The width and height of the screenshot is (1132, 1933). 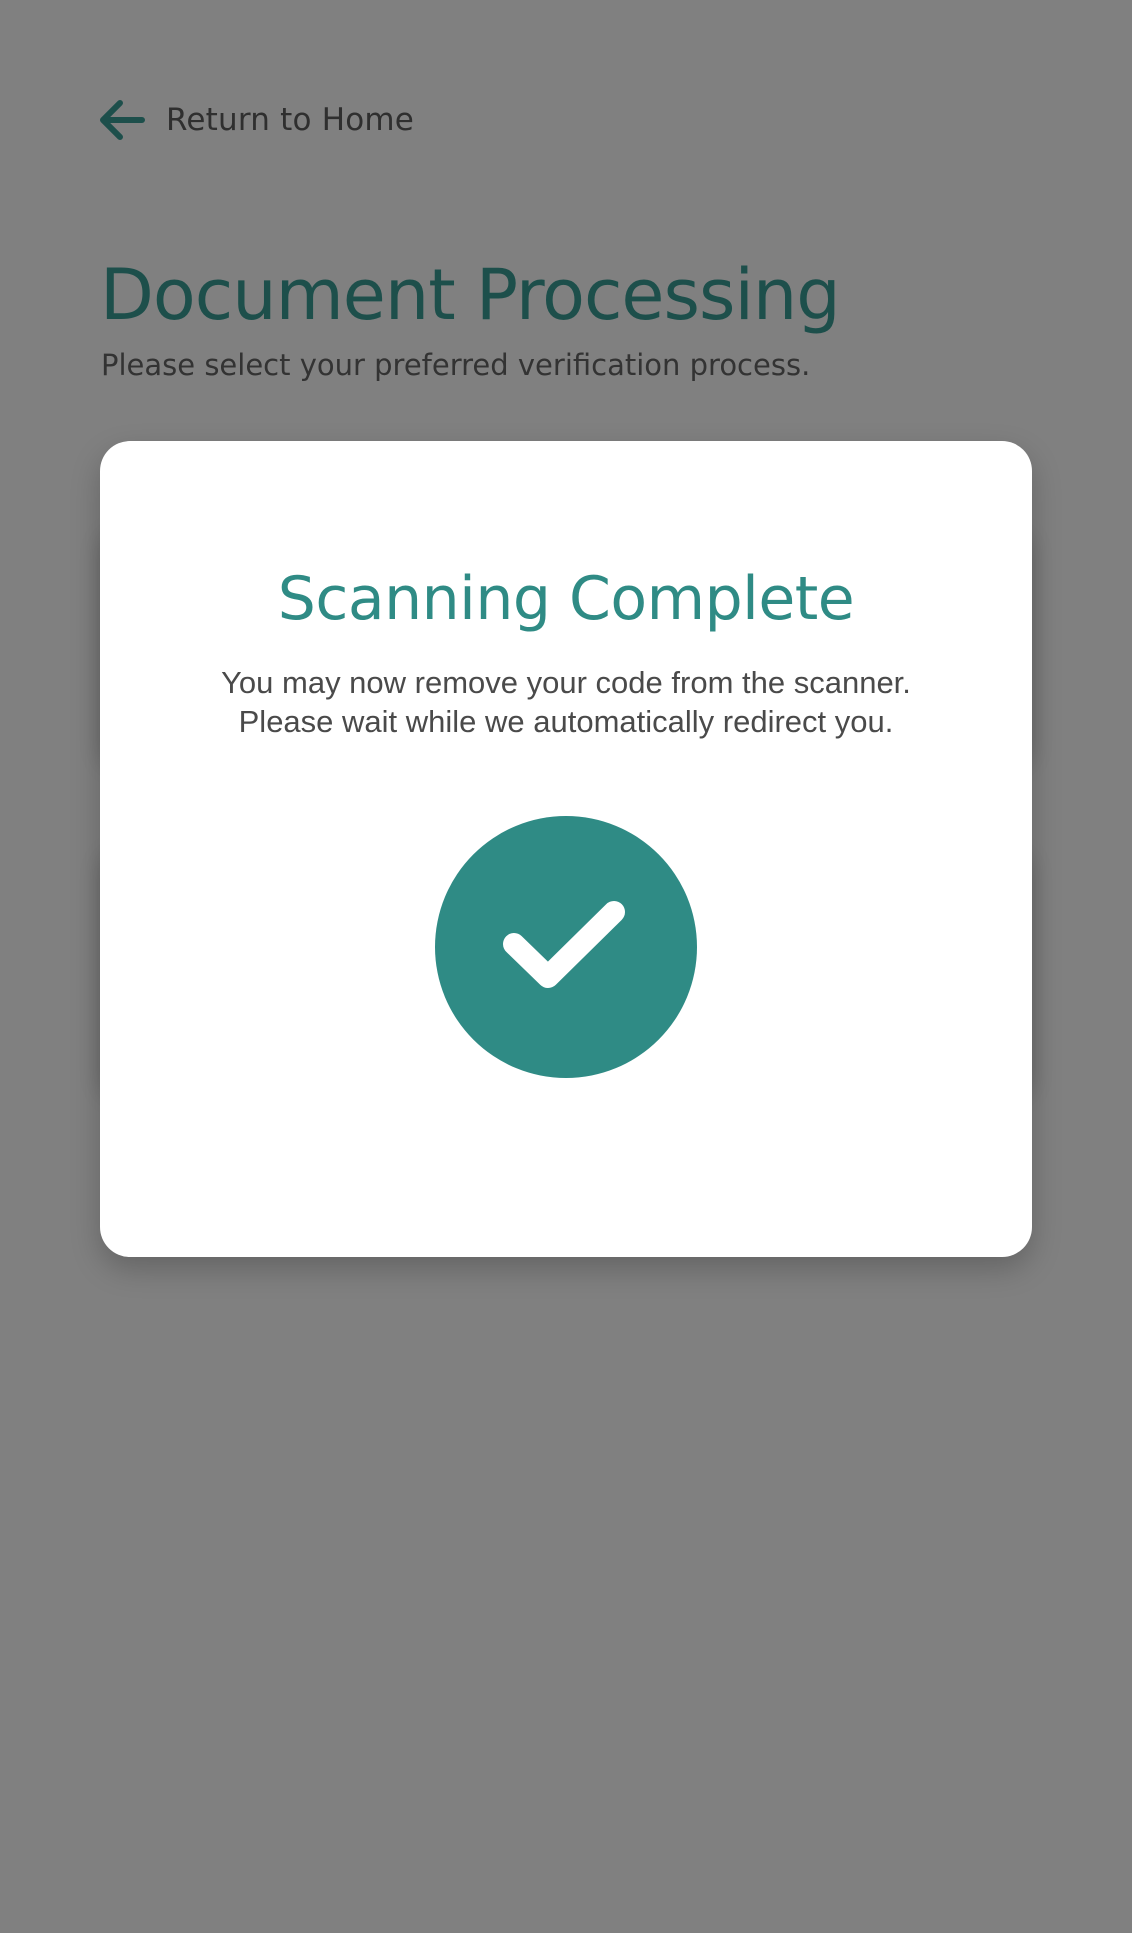 What do you see at coordinates (123, 120) in the screenshot?
I see `arrow-left-icon` at bounding box center [123, 120].